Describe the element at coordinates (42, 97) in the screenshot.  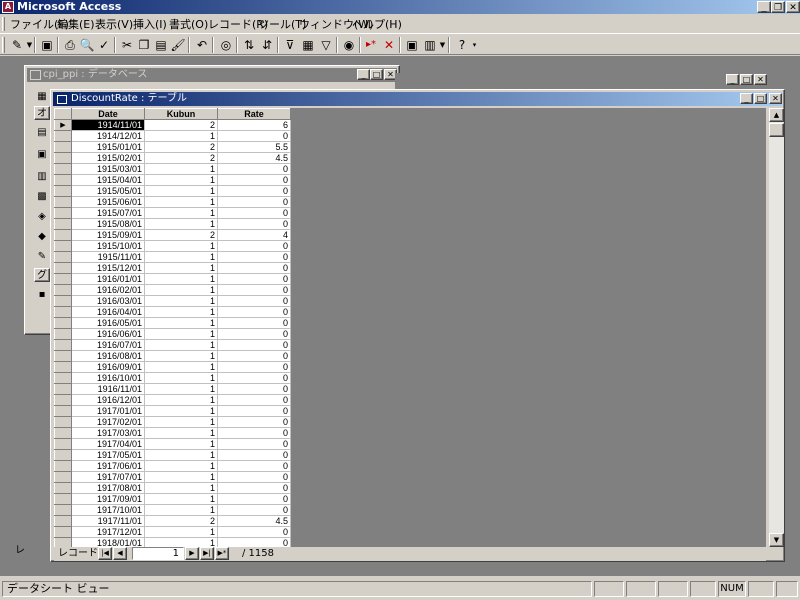
I see `db-new-icon: ▦` at that location.